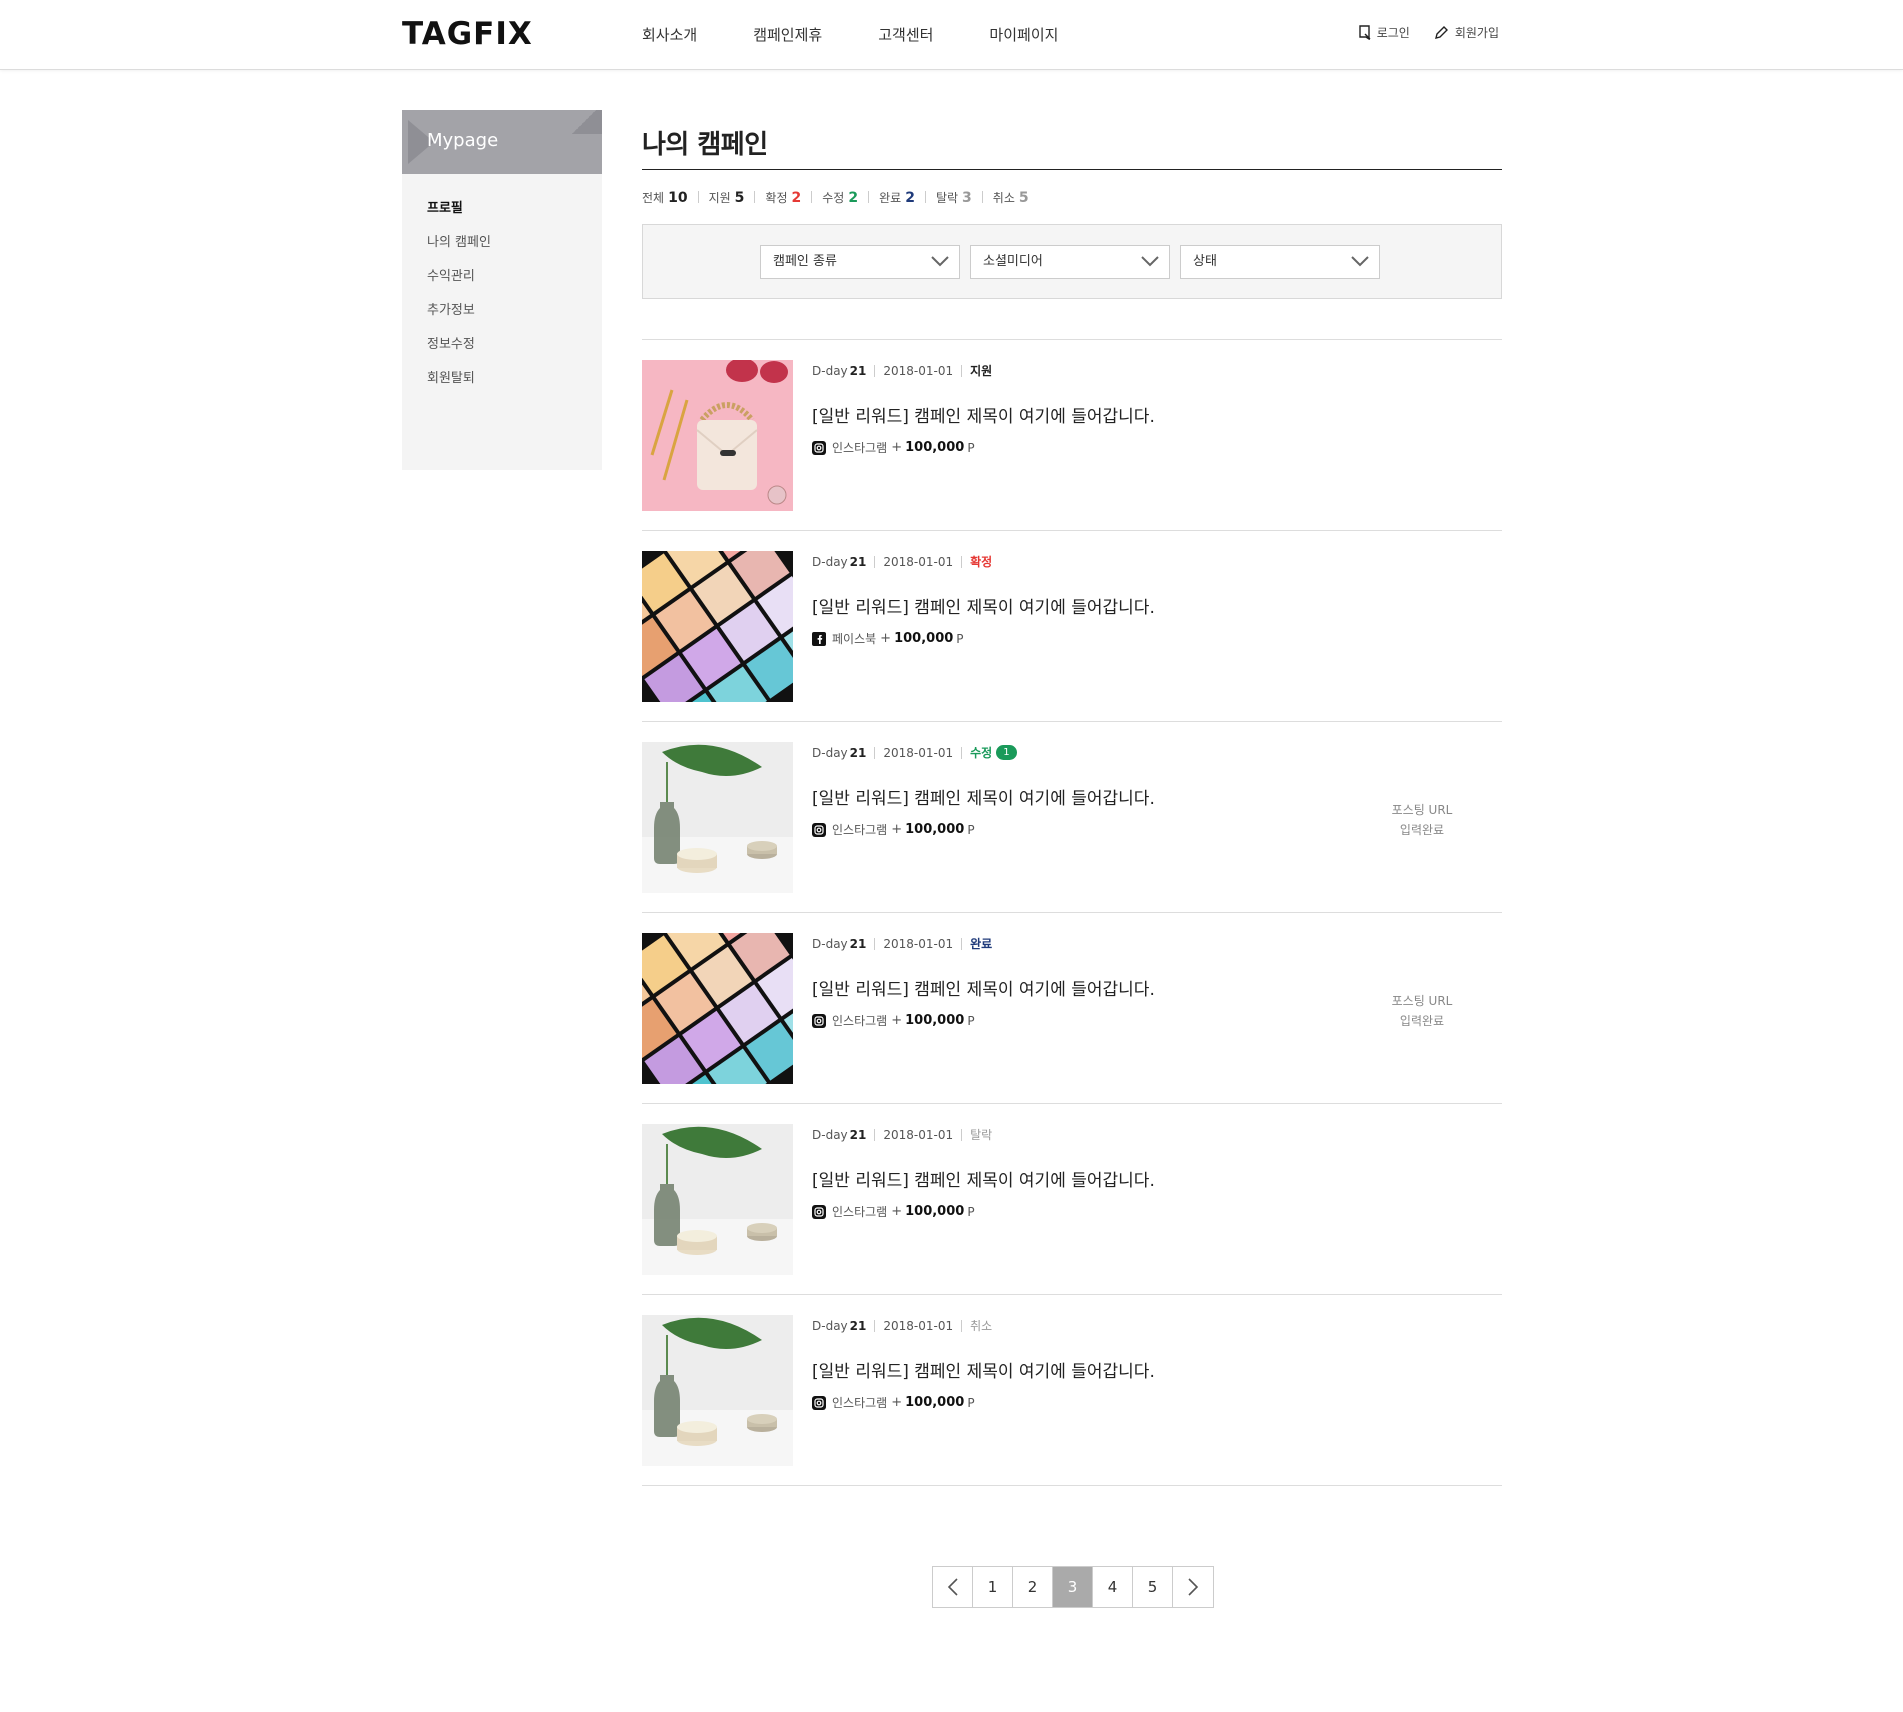 The height and width of the screenshot is (1712, 1903). I want to click on page-button: 4, so click(1113, 1587).